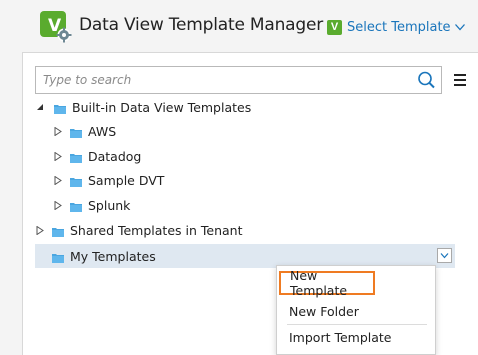 This screenshot has height=355, width=478. Describe the element at coordinates (115, 156) in the screenshot. I see `tree-node-label: Datadog` at that location.